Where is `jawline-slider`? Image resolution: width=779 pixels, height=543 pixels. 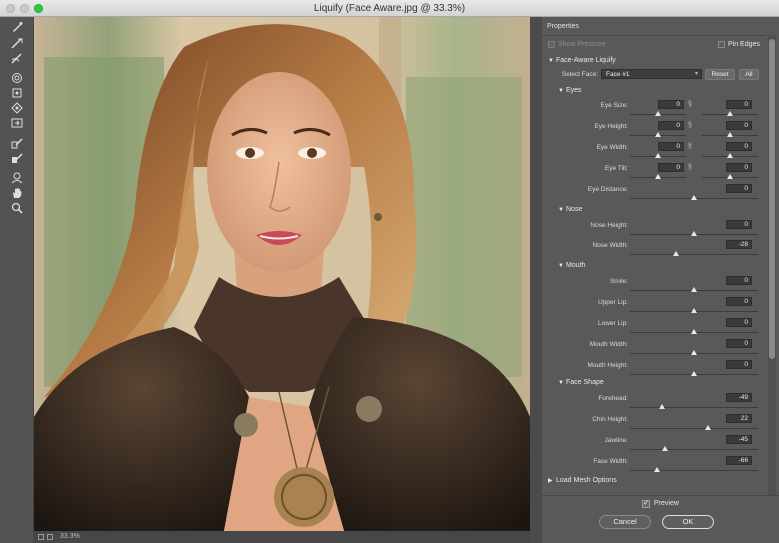
jawline-slider is located at coordinates (694, 449).